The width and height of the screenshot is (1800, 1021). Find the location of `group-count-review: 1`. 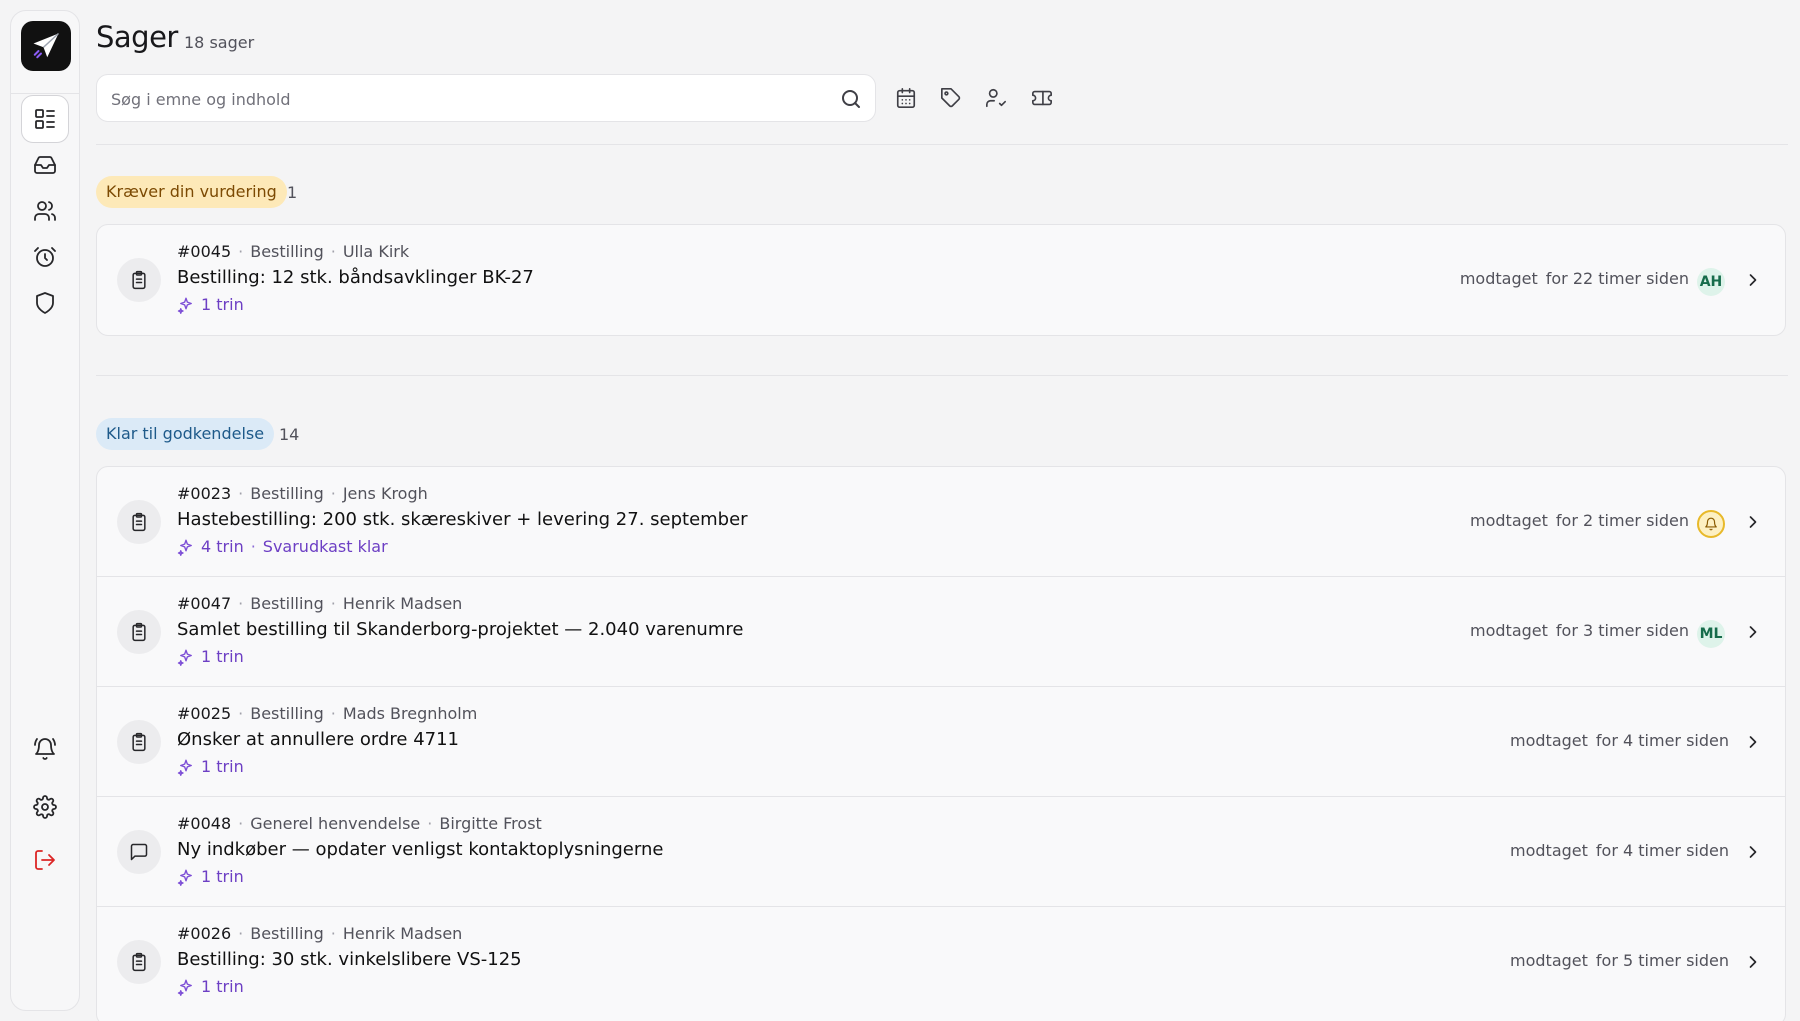

group-count-review: 1 is located at coordinates (292, 192).